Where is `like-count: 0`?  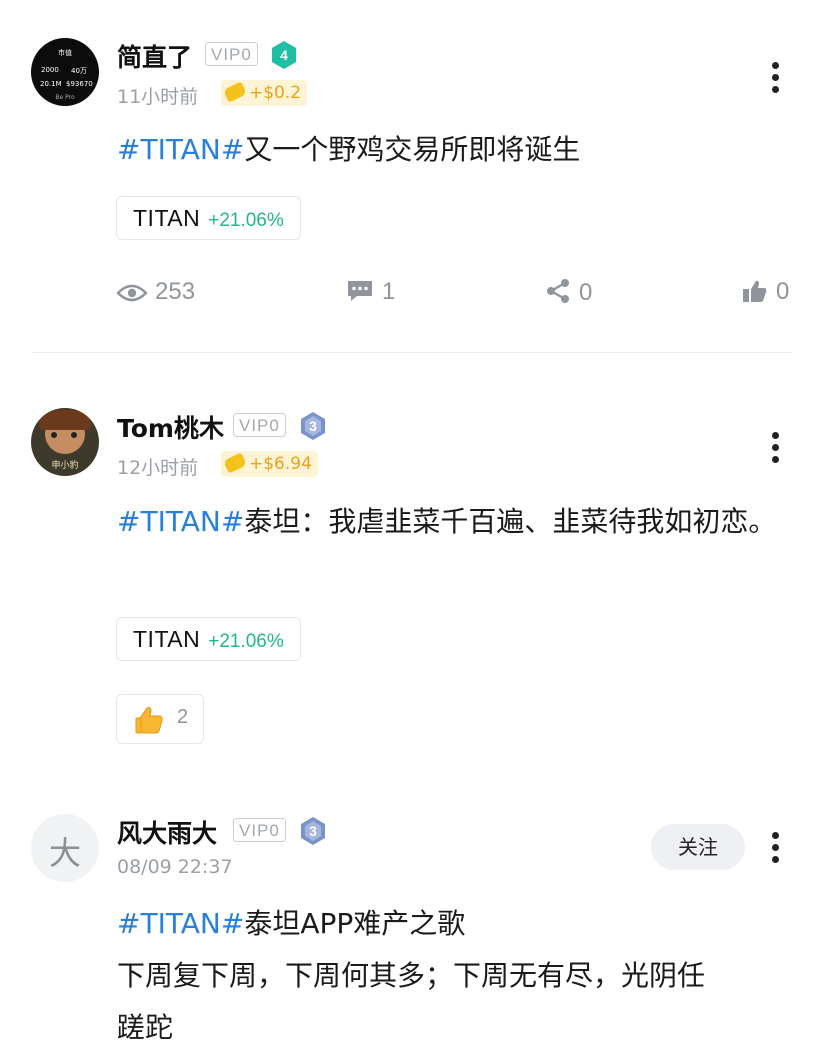
like-count: 0 is located at coordinates (783, 291).